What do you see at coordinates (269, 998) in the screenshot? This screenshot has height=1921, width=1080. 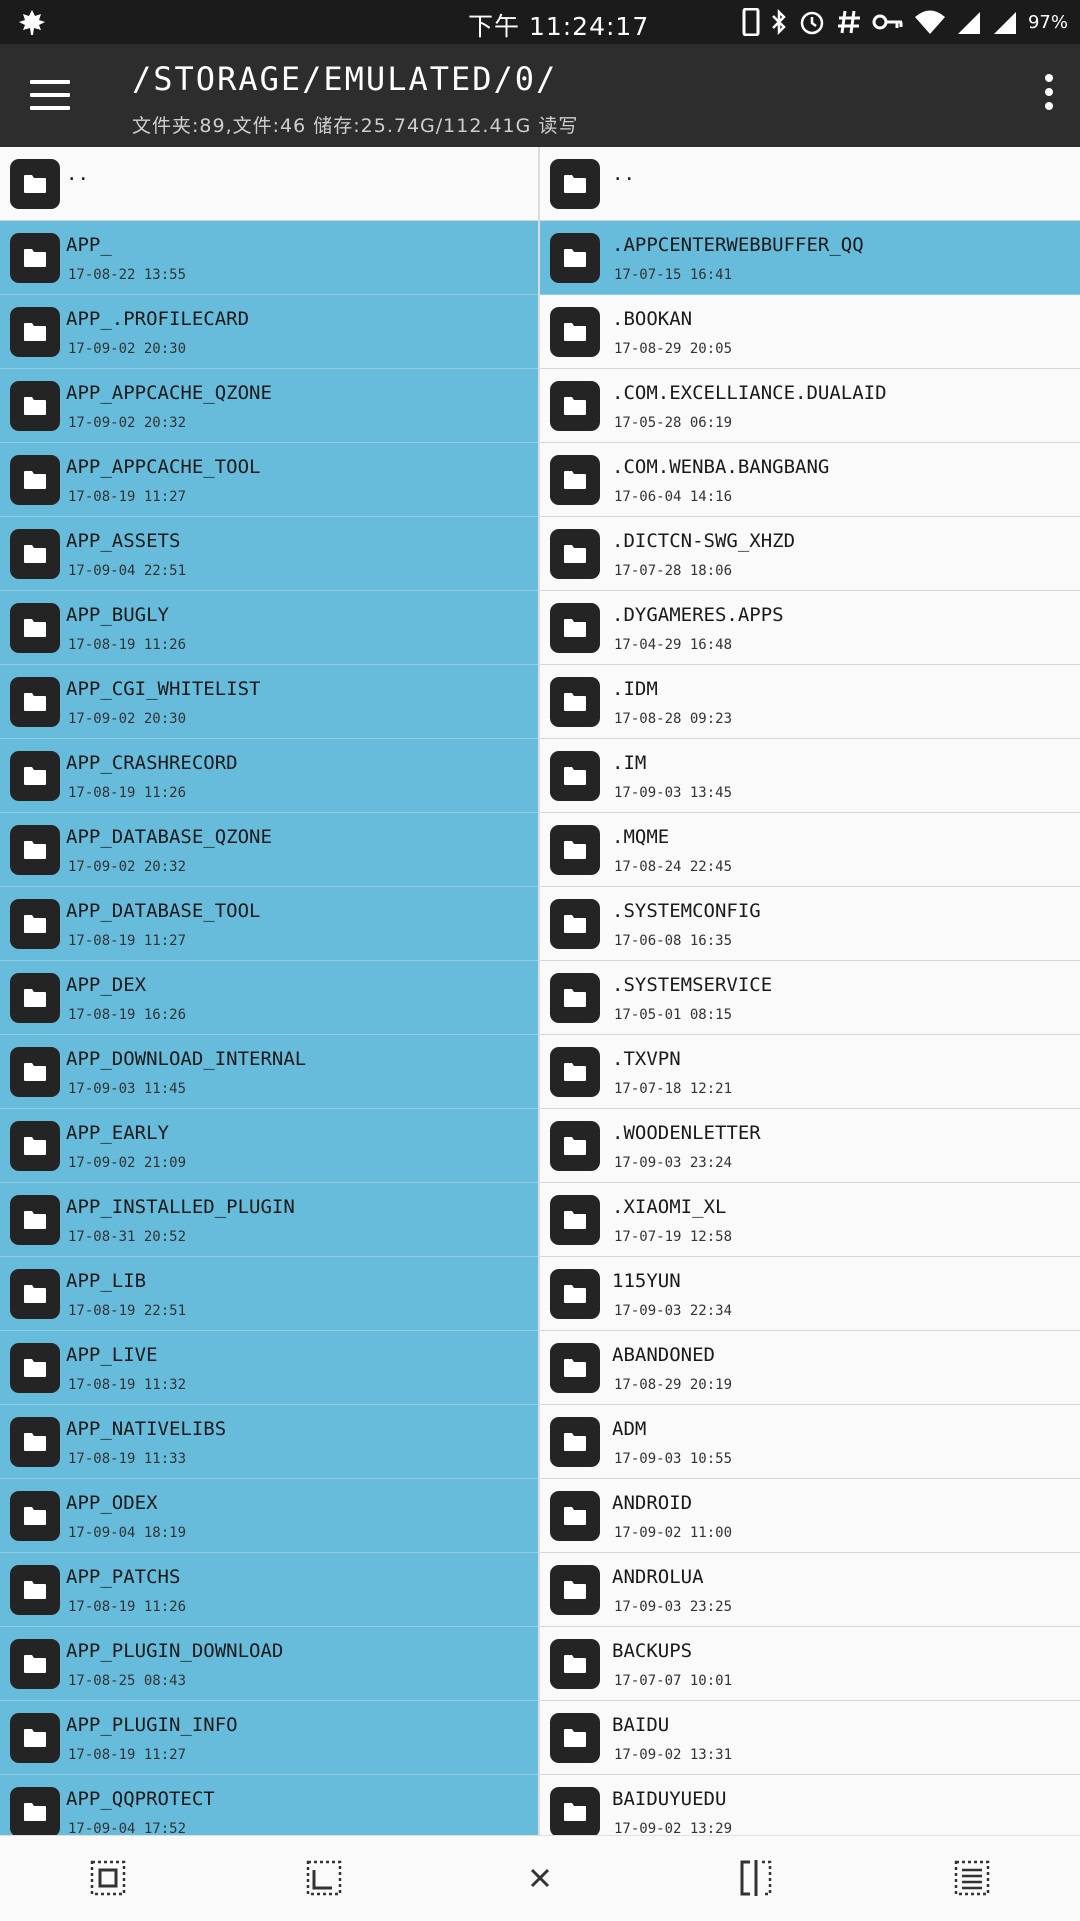 I see `folder-row: APP_DEX 17-08-19 16:26` at bounding box center [269, 998].